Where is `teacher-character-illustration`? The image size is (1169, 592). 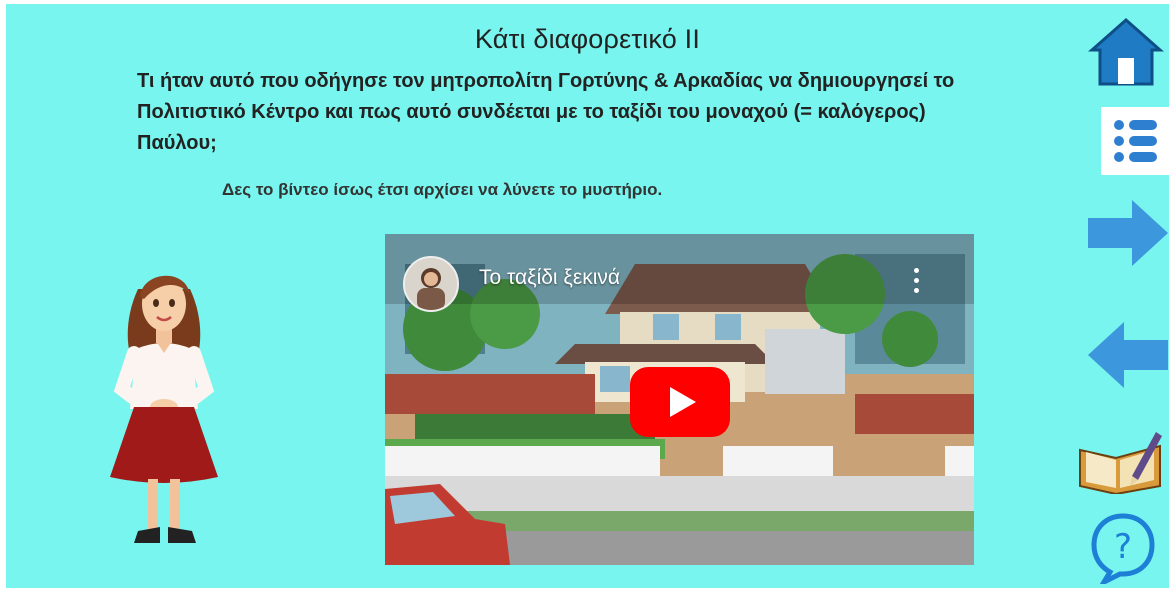 teacher-character-illustration is located at coordinates (164, 409).